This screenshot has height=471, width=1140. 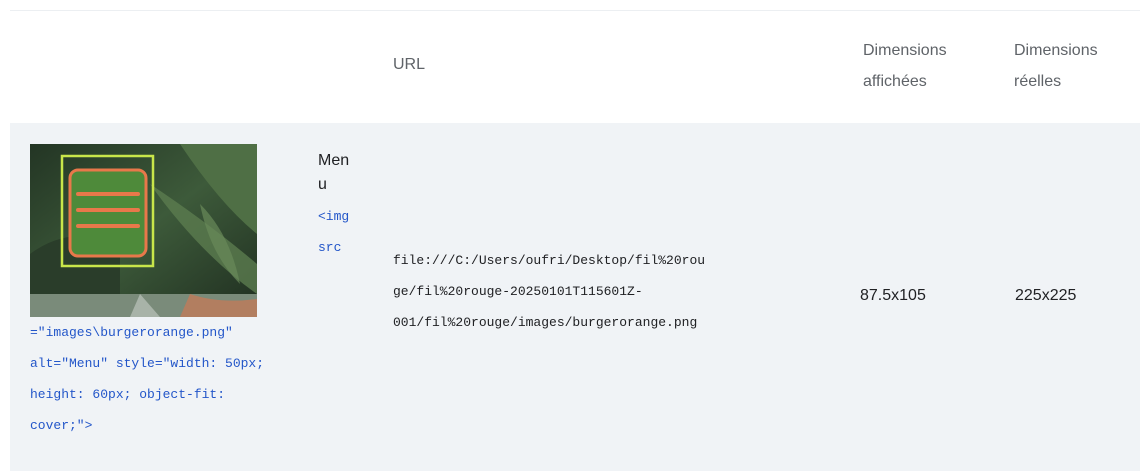 What do you see at coordinates (1046, 295) in the screenshot?
I see `real-dimensions-value: 225x225` at bounding box center [1046, 295].